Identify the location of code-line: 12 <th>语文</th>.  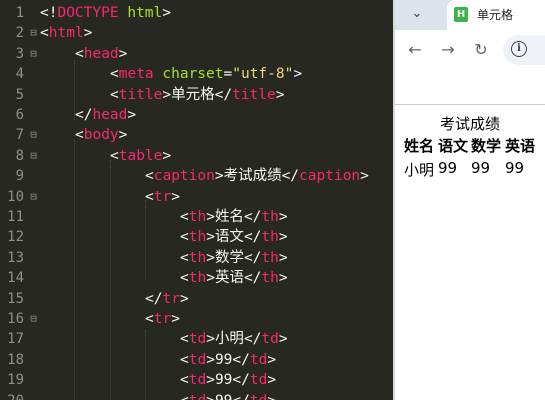
(196, 237).